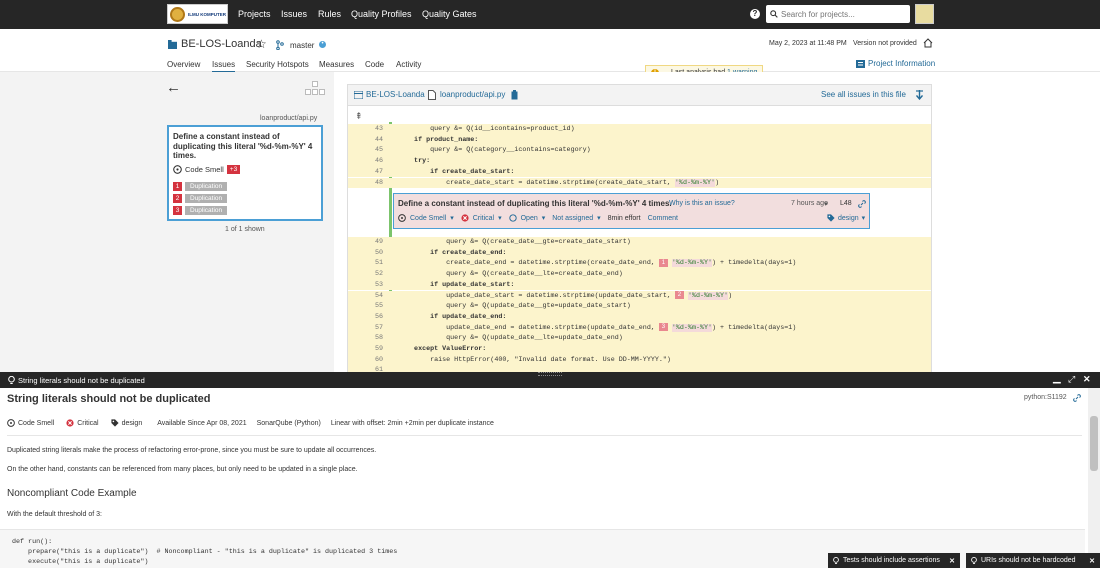 The image size is (1100, 568). What do you see at coordinates (663, 262) in the screenshot?
I see `location-marker: 1` at bounding box center [663, 262].